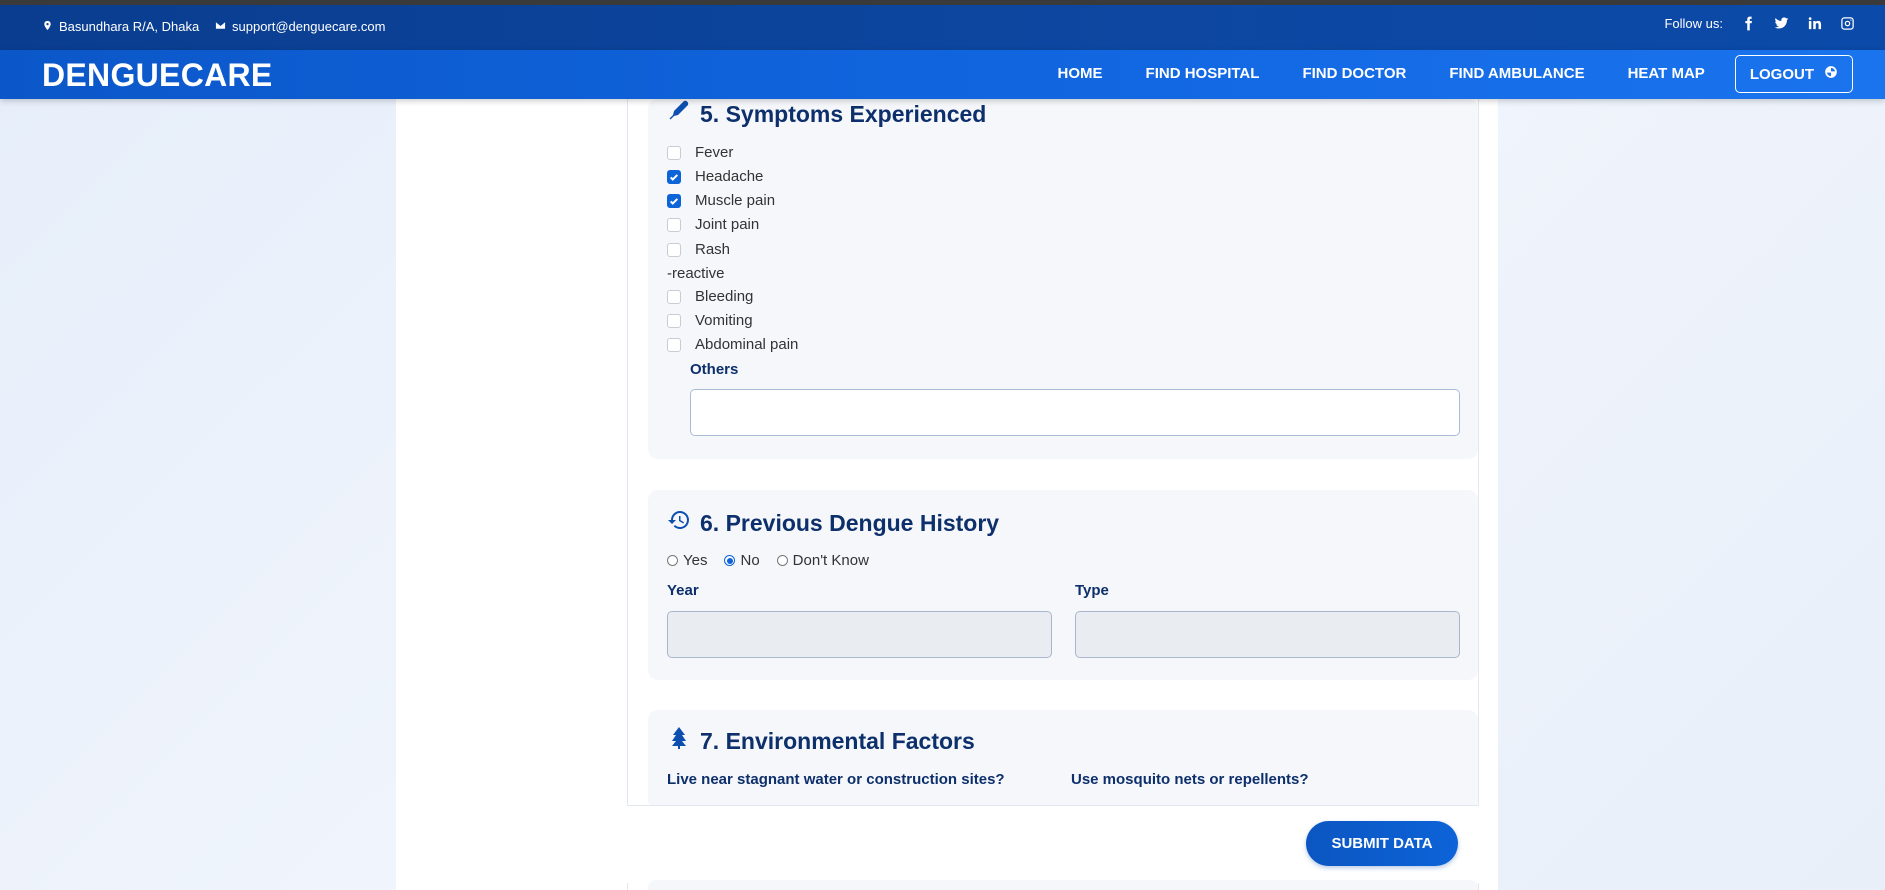 The height and width of the screenshot is (890, 1885). I want to click on radio-label: No, so click(750, 560).